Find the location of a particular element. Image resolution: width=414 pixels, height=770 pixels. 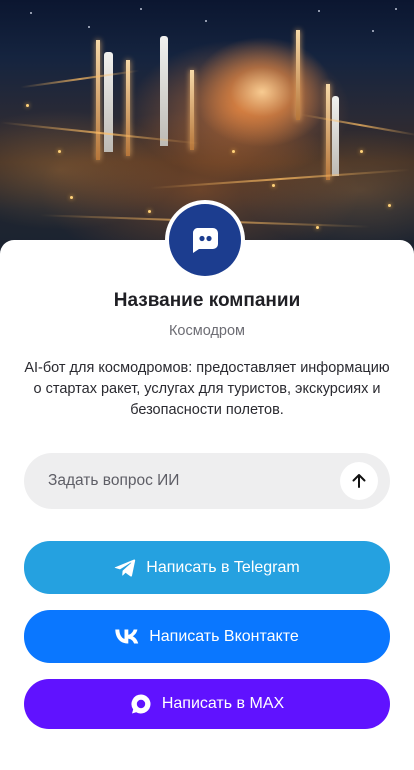

avatar-background is located at coordinates (205, 240).